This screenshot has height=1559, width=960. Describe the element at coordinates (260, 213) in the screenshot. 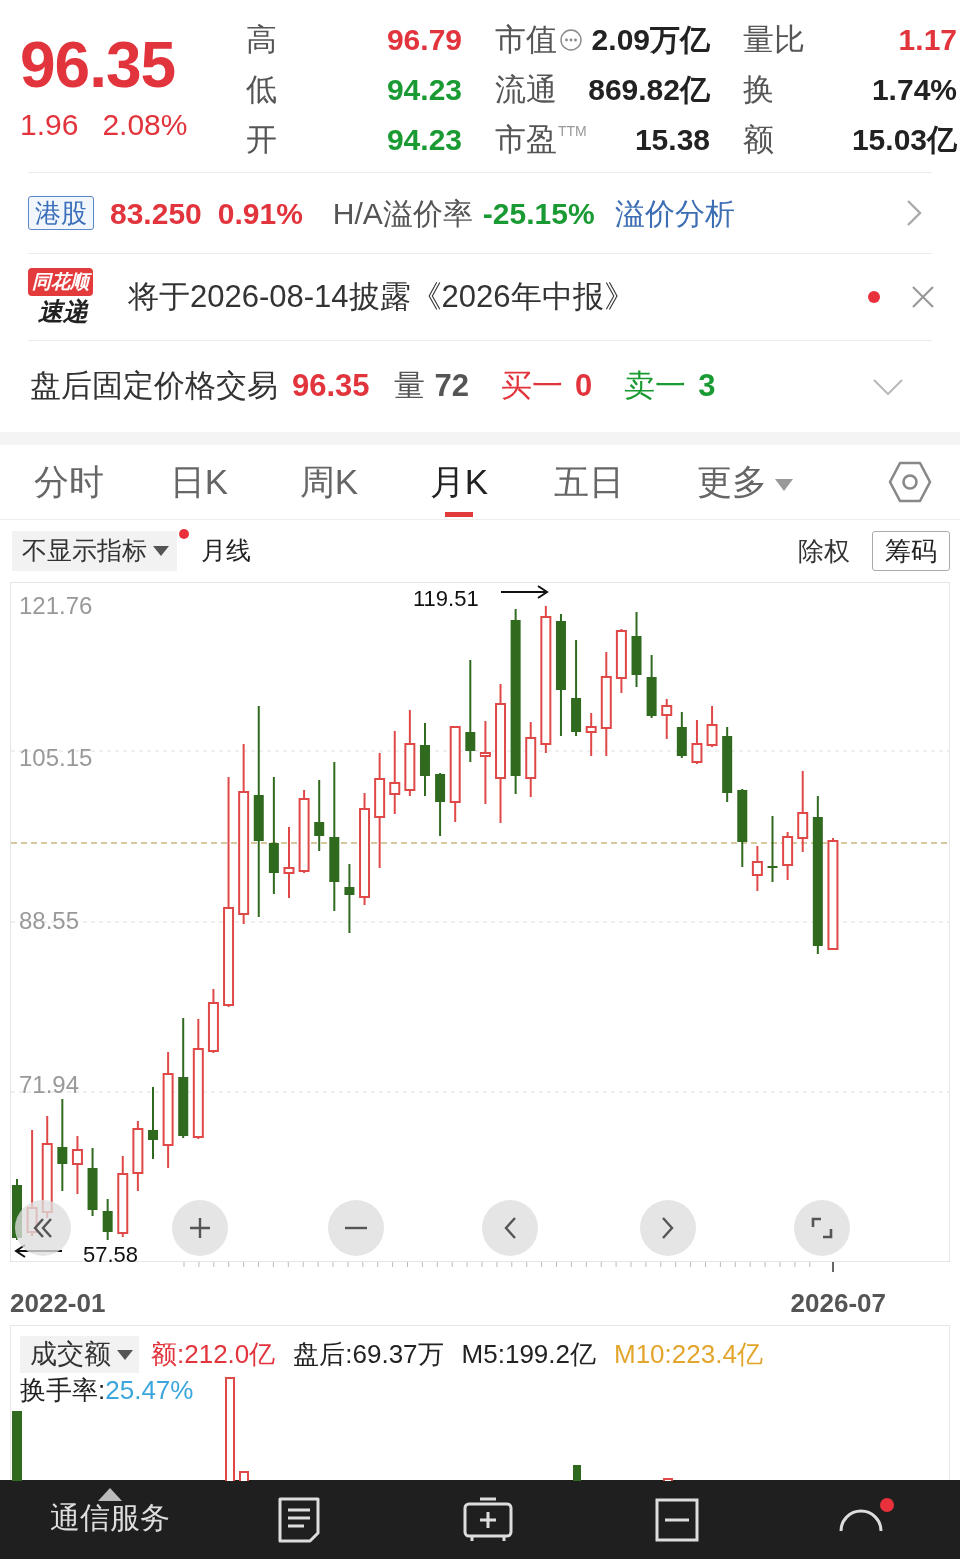

I see `hk-percent-change: 0.91%` at that location.